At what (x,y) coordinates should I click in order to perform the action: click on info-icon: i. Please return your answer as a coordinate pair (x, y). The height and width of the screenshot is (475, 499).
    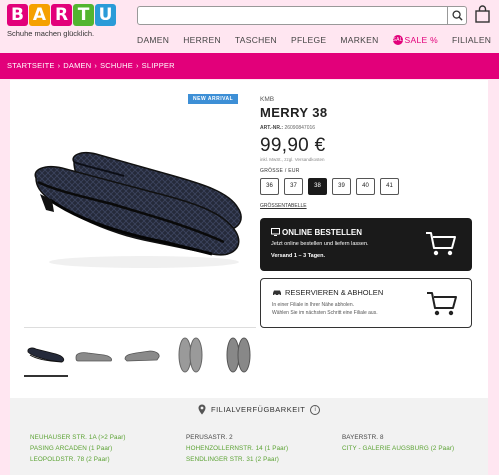
    Looking at the image, I should click on (315, 409).